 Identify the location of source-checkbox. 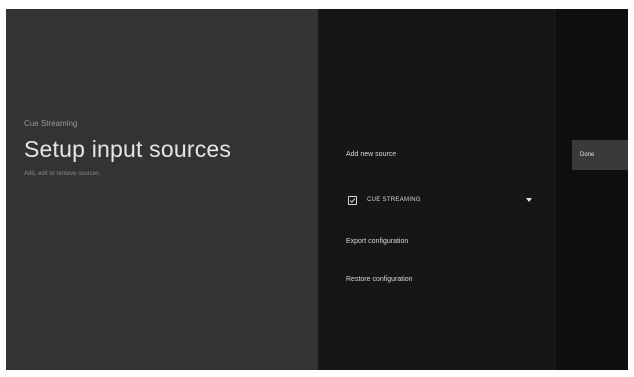
(352, 200).